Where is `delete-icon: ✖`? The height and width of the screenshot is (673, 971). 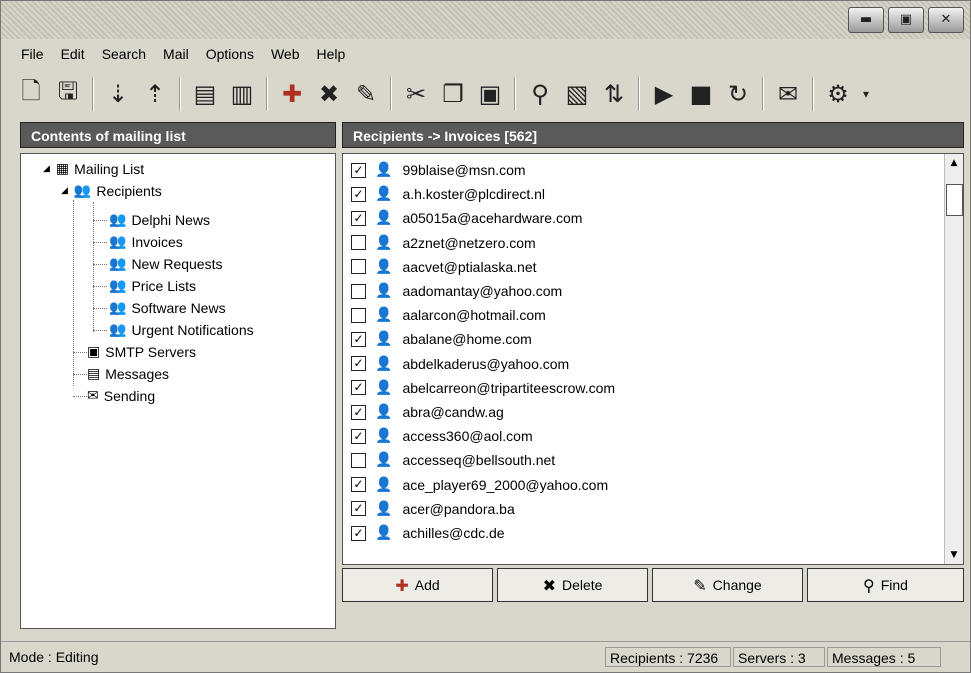 delete-icon: ✖ is located at coordinates (329, 94).